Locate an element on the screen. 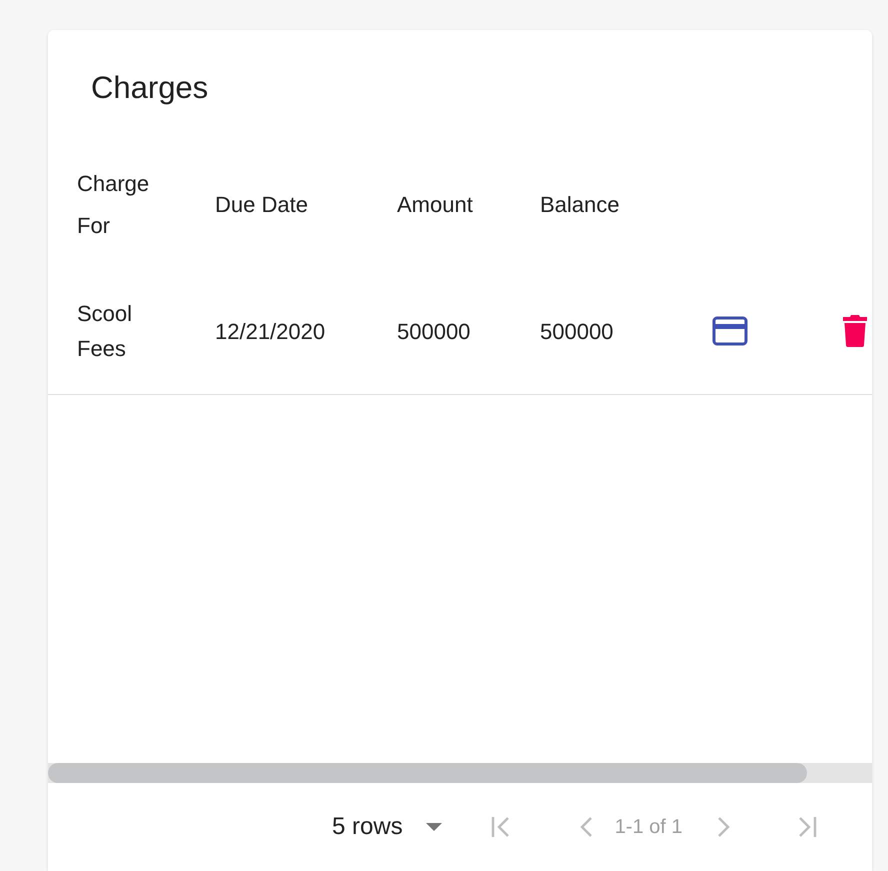 The height and width of the screenshot is (871, 888). table-cell: 12/21/2020 is located at coordinates (270, 331).